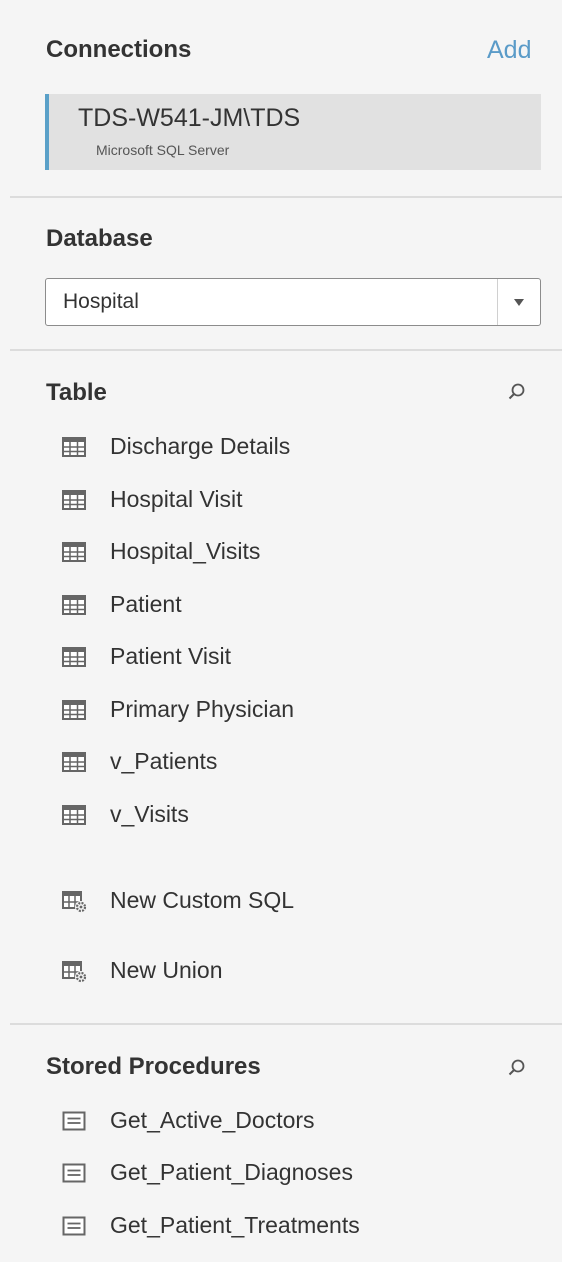 The image size is (562, 1262). What do you see at coordinates (164, 761) in the screenshot?
I see `table-item-label: v_Patients` at bounding box center [164, 761].